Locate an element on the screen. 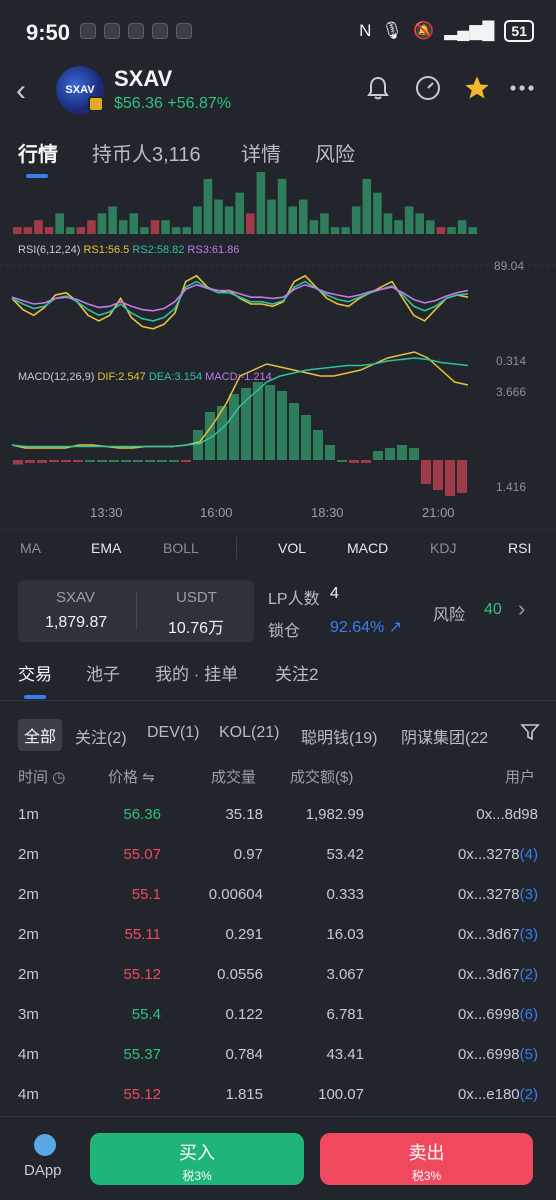  dapp-icon is located at coordinates (45, 1145).